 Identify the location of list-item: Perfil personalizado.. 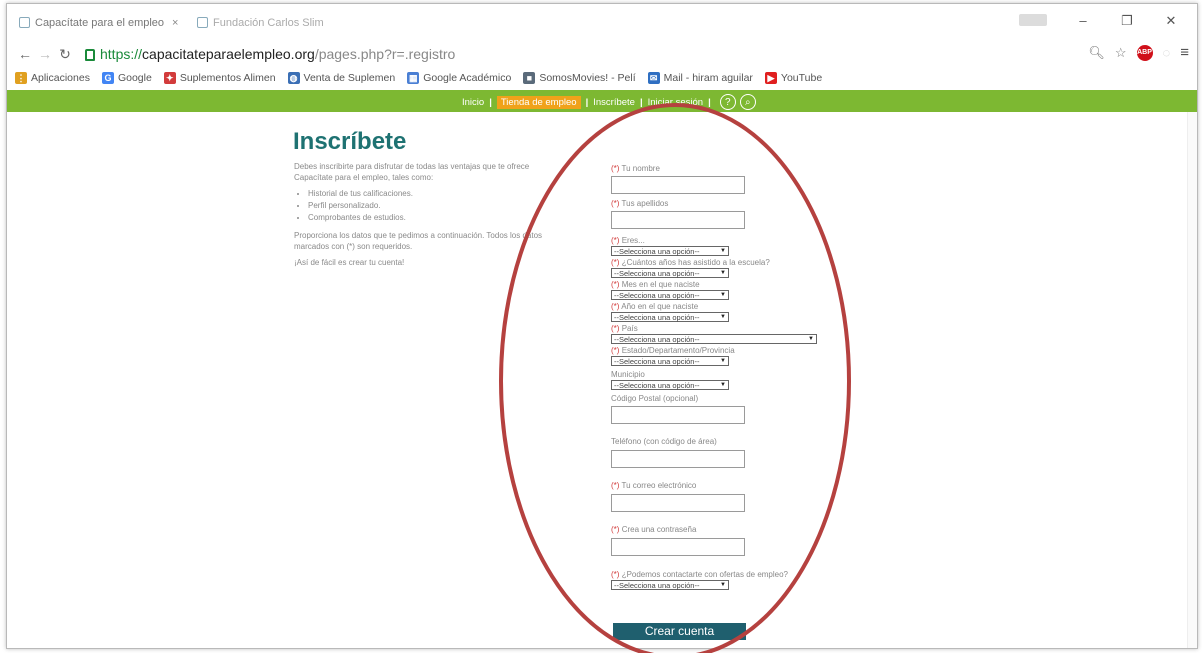
(438, 205).